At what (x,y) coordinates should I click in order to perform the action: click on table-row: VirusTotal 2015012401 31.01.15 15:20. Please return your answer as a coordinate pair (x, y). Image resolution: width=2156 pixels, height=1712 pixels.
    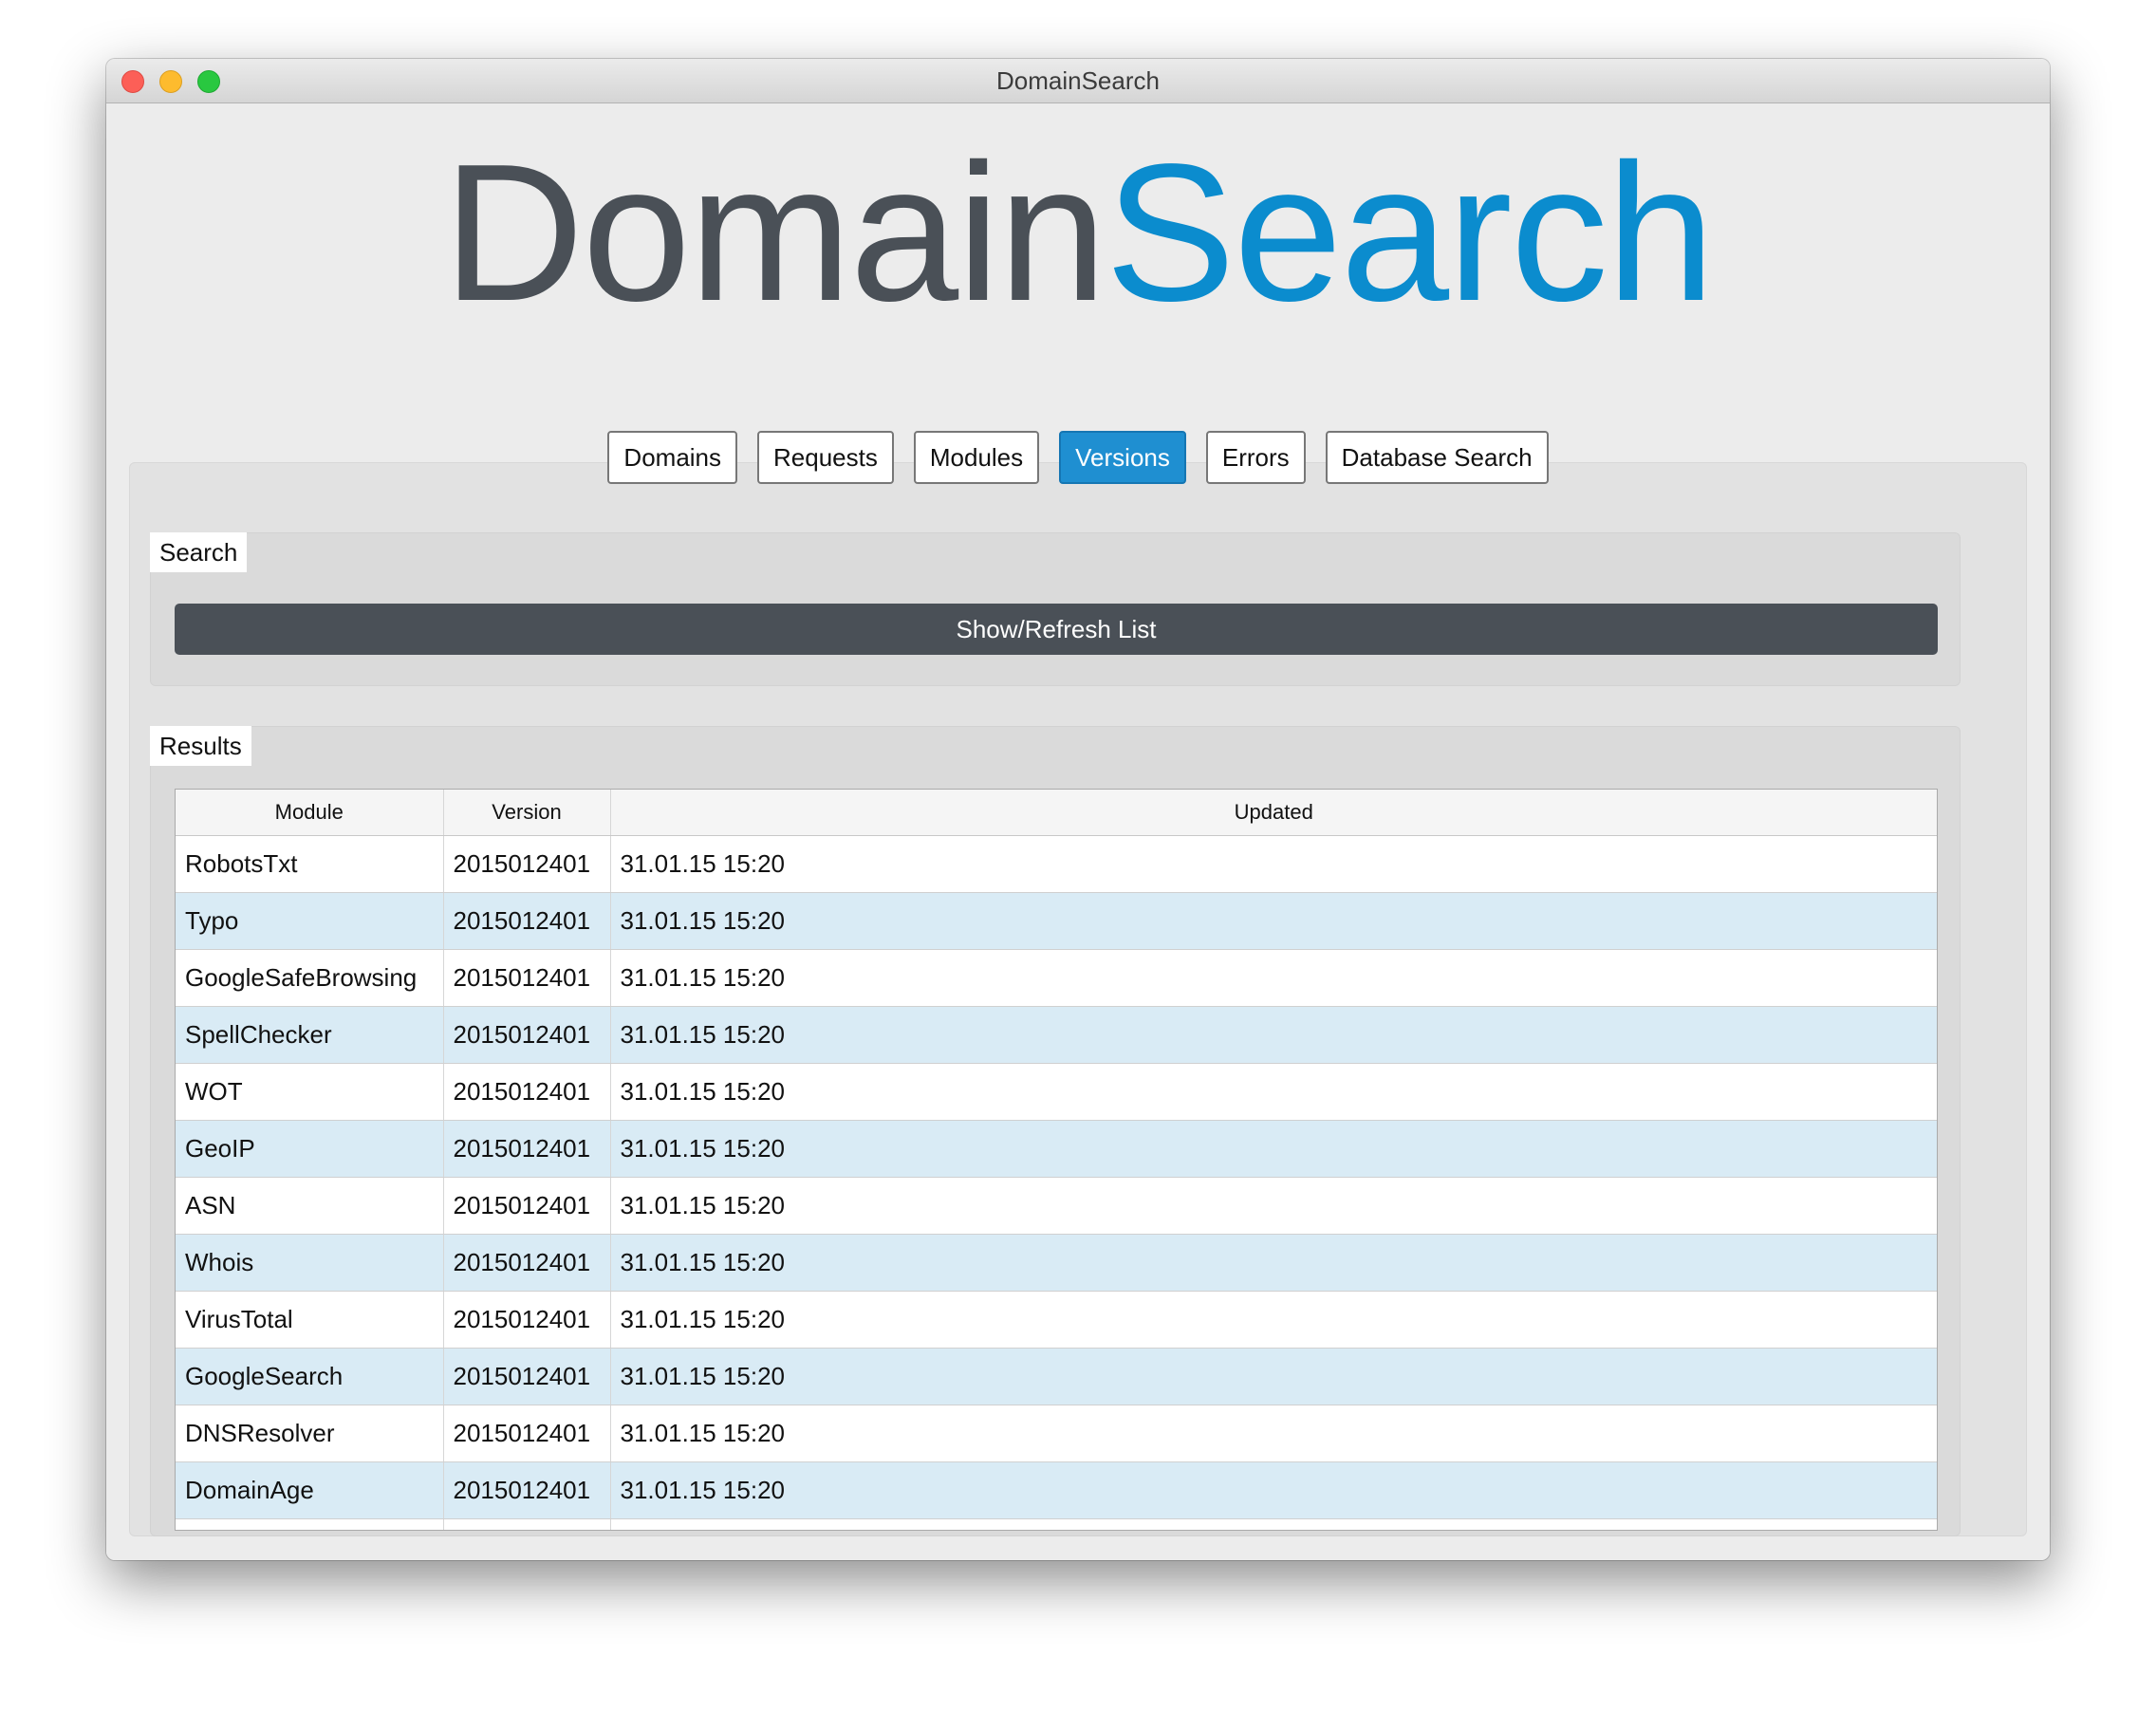
    Looking at the image, I should click on (1056, 1320).